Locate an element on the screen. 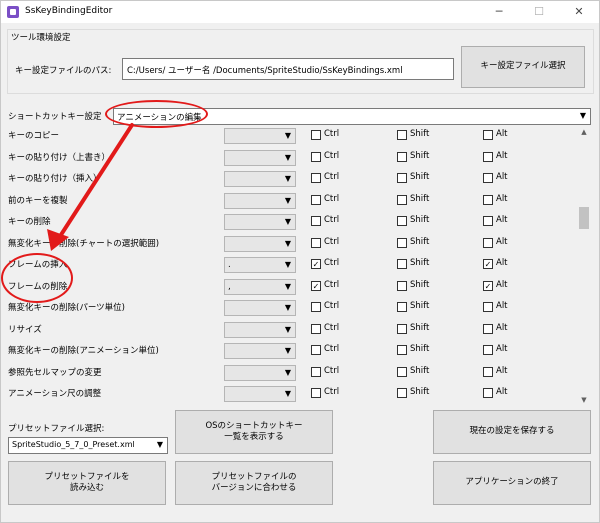 The height and width of the screenshot is (523, 600). key-binding-row: リサイズ ▼ Ctrl Shift Alt is located at coordinates (289, 329).